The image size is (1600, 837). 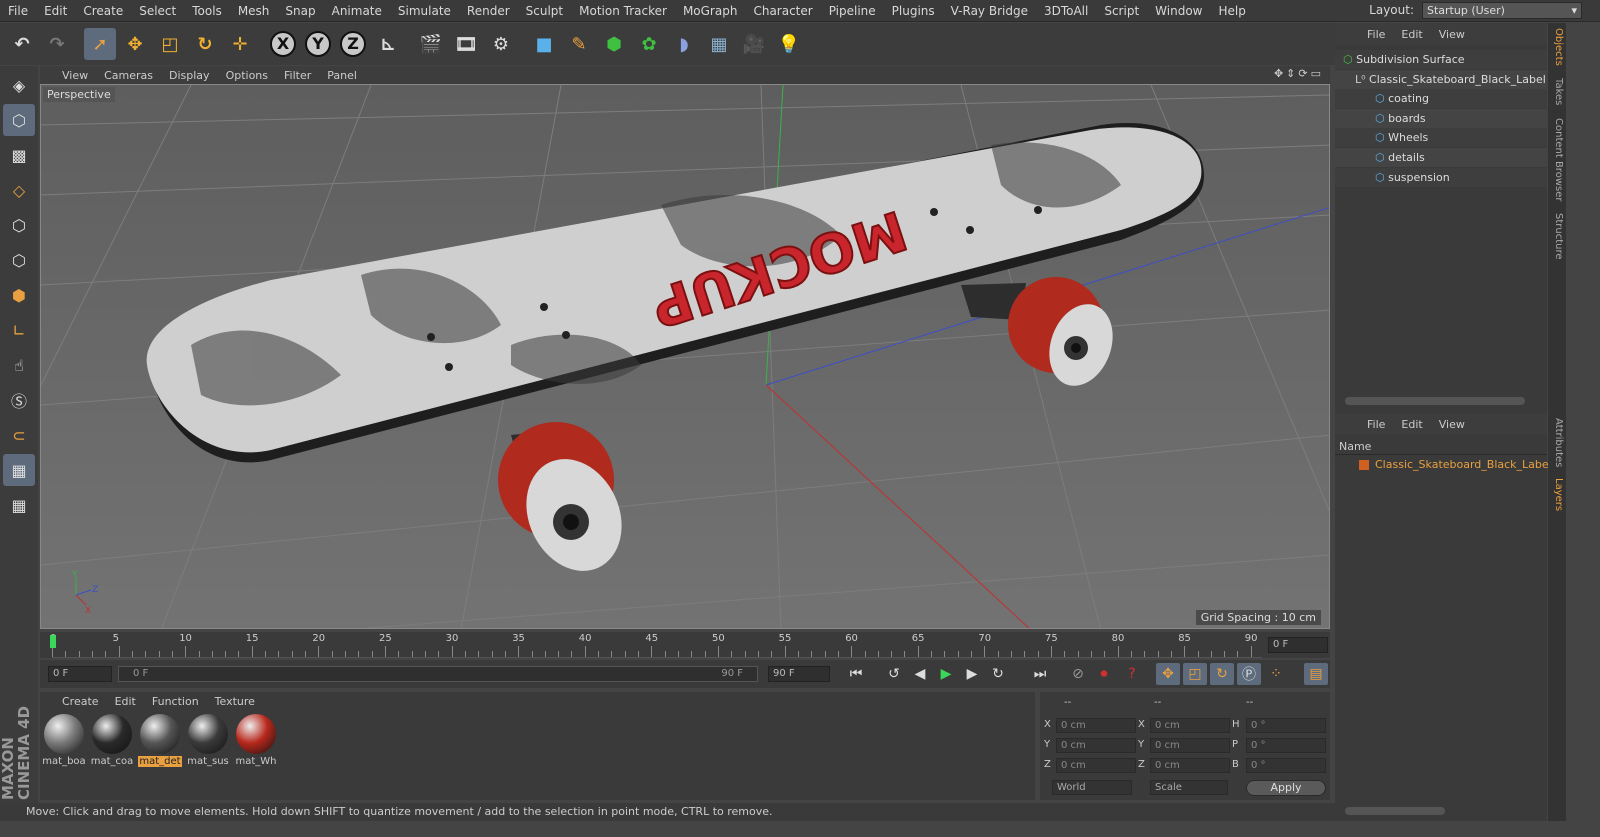 I want to click on cloner-icon: ✿, so click(x=649, y=44).